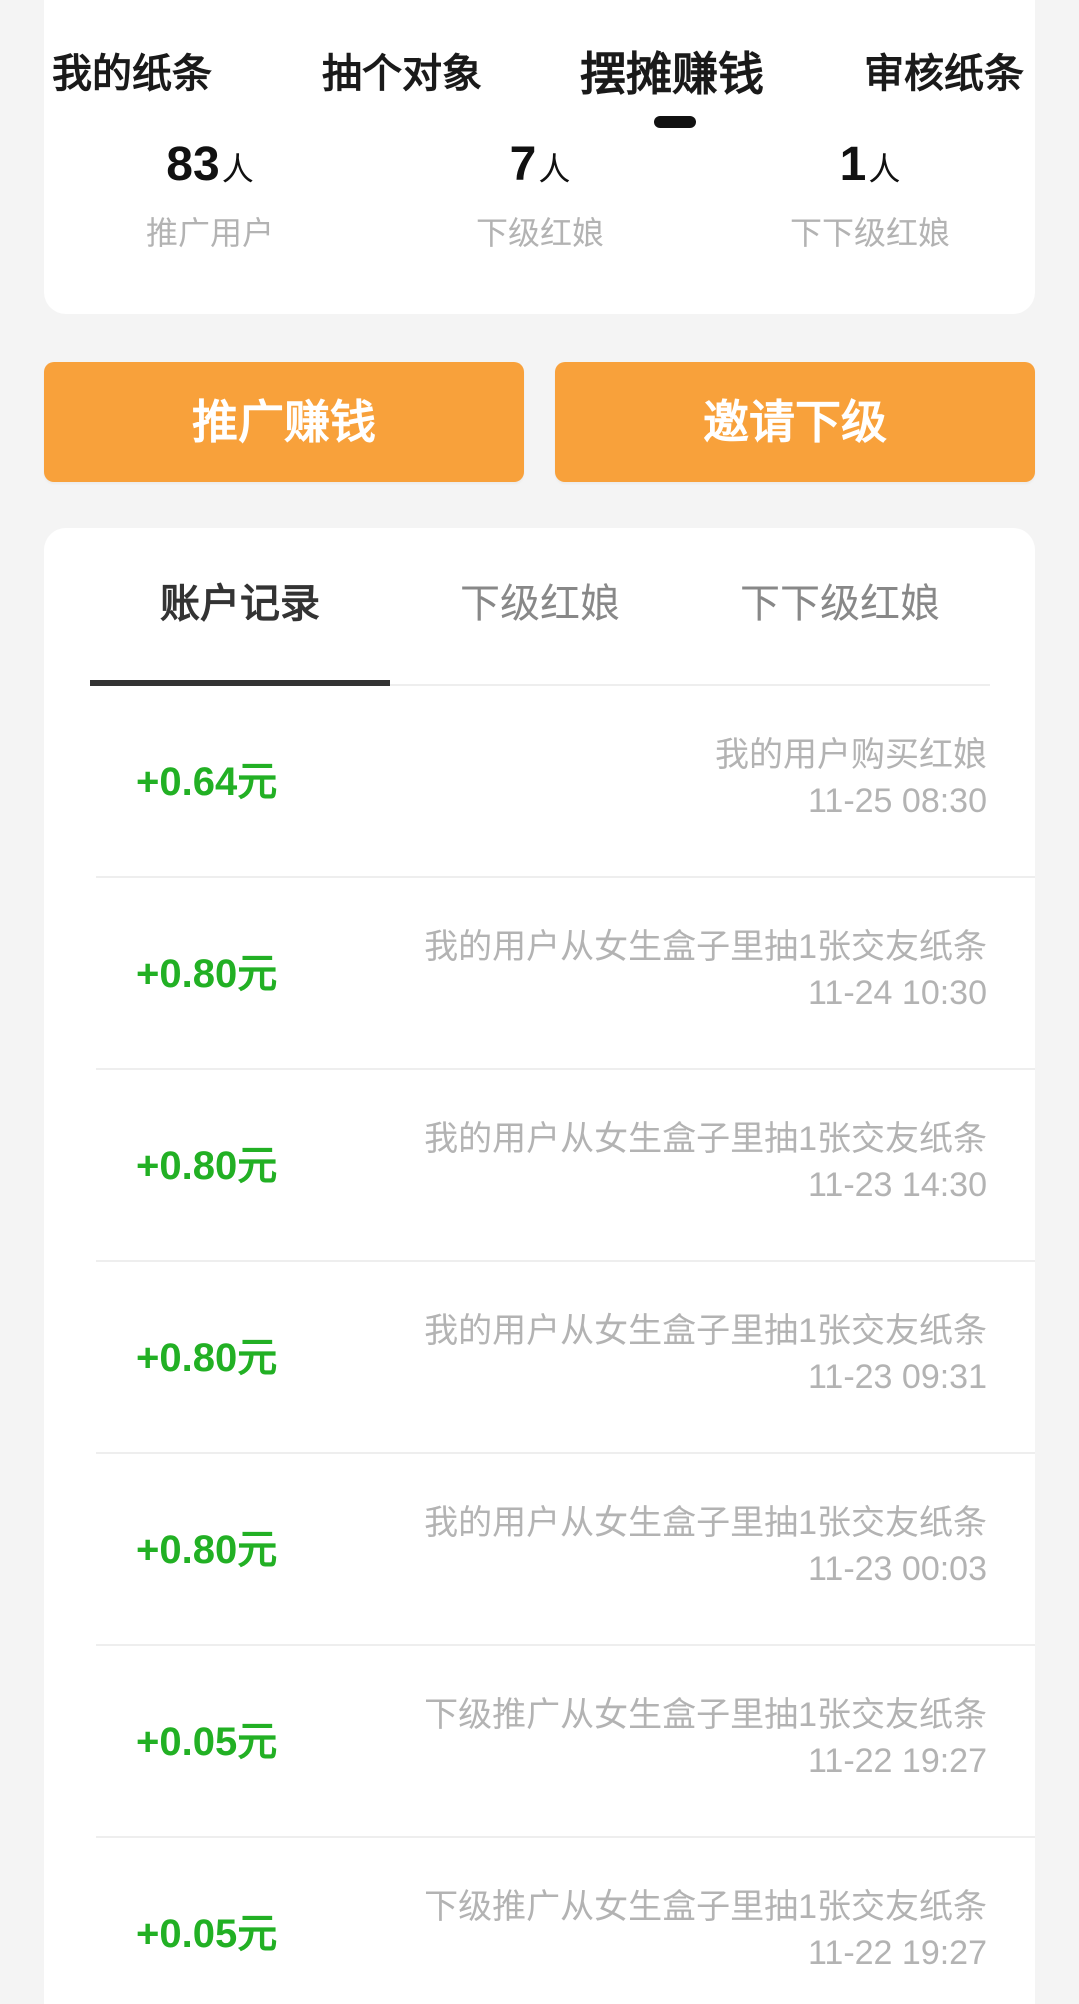 Image resolution: width=1079 pixels, height=2004 pixels. What do you see at coordinates (565, 974) in the screenshot?
I see `list-item: +0.80元 我的用户从女生盒子里抽1张交友纸条 11-24 10:30` at bounding box center [565, 974].